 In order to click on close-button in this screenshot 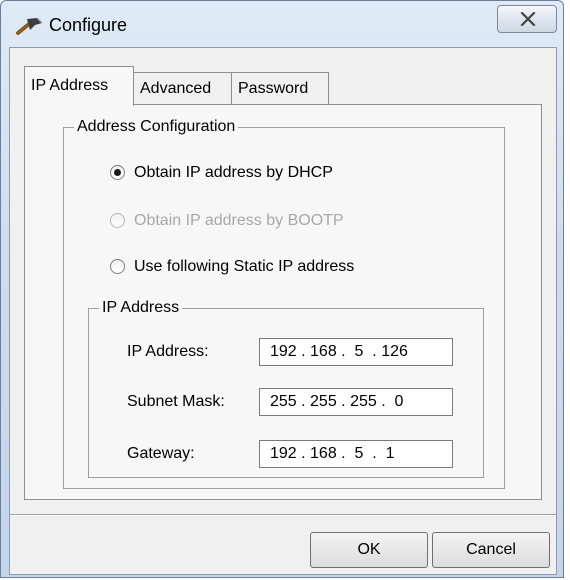, I will do `click(527, 19)`.